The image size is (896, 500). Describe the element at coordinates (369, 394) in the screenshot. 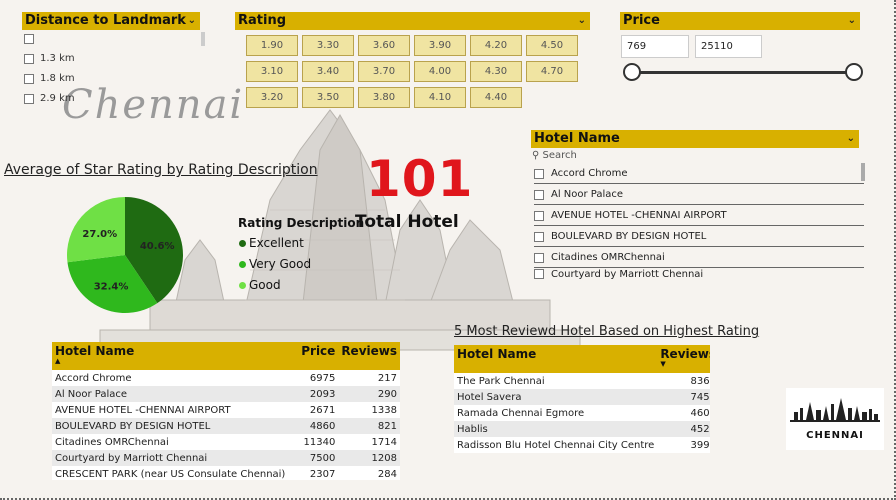

I see `reviews-cell: 290` at that location.